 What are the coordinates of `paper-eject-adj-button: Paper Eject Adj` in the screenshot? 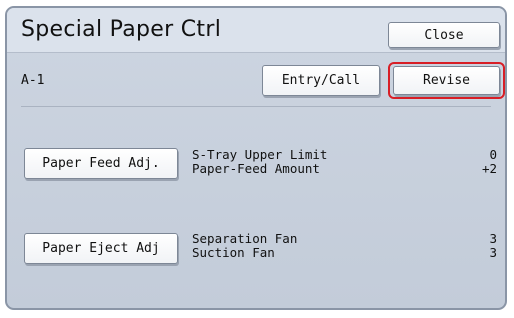 It's located at (101, 248).